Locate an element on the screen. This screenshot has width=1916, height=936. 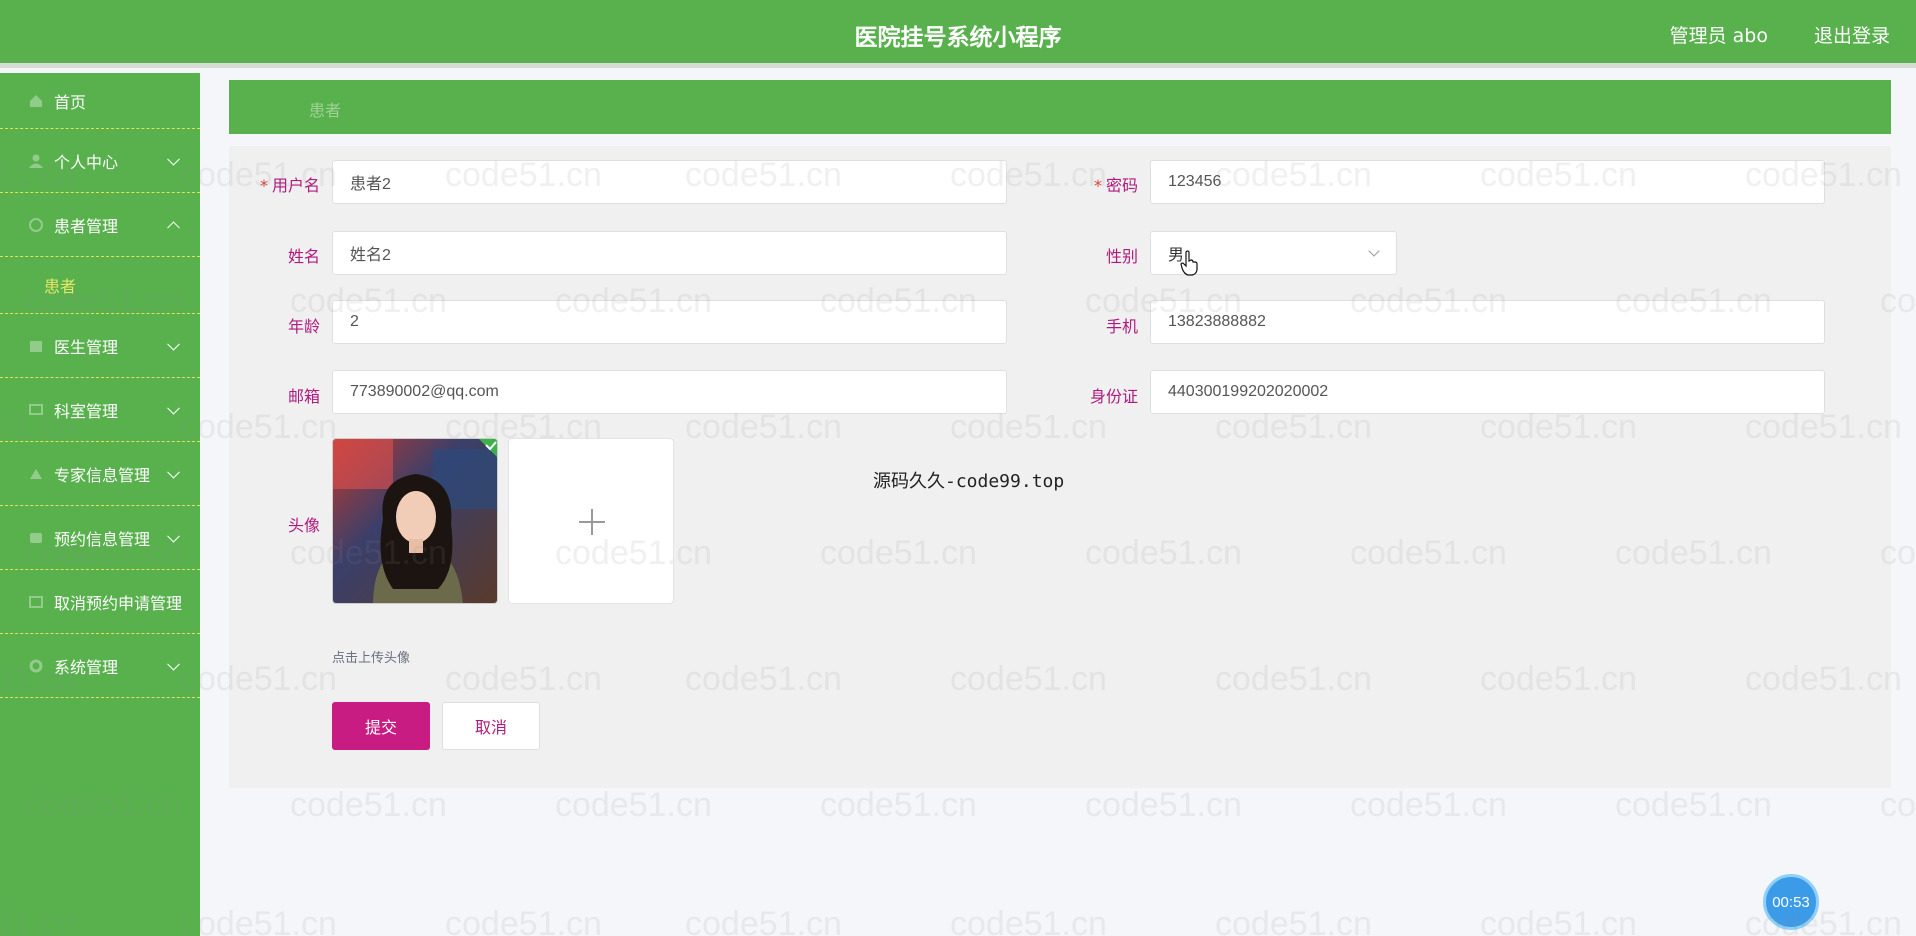
app-title: 医院挂号系统小程序 is located at coordinates (958, 38).